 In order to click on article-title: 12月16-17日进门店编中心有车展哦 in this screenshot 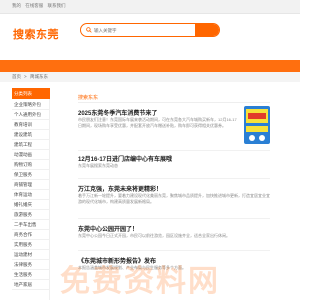, I will do `click(125, 158)`.